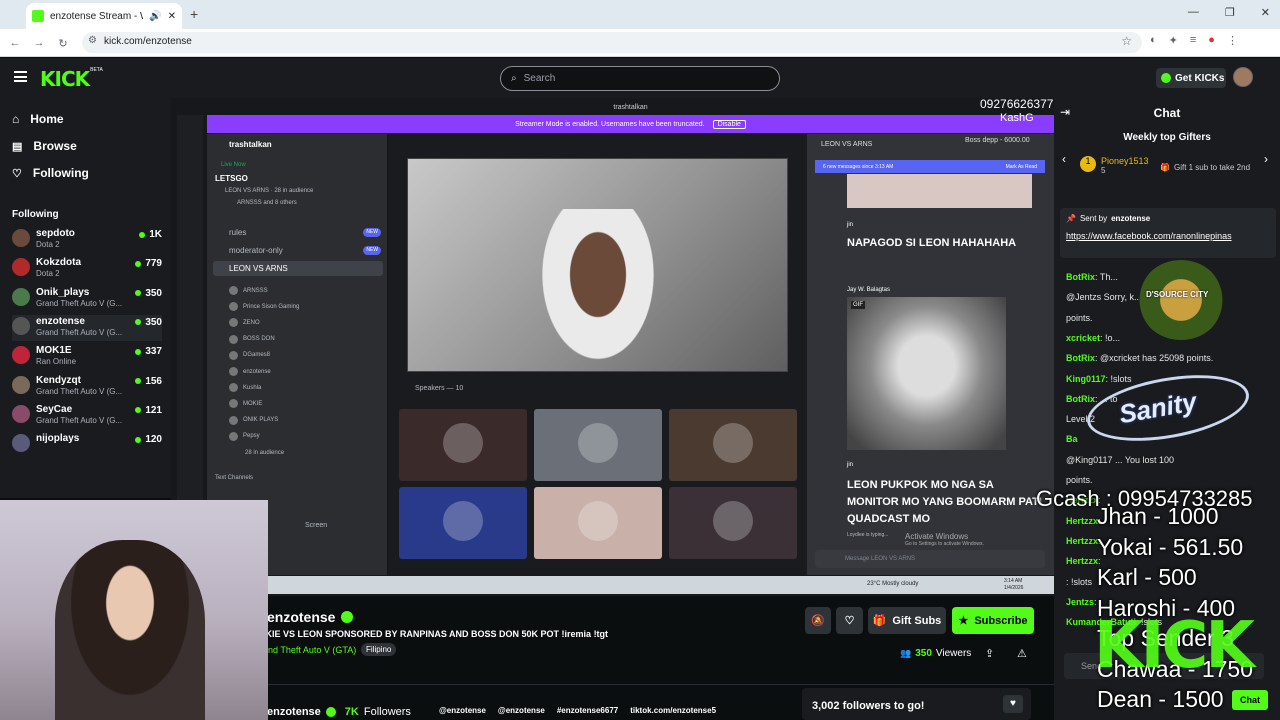  I want to click on voice-member: enzotense, so click(250, 371).